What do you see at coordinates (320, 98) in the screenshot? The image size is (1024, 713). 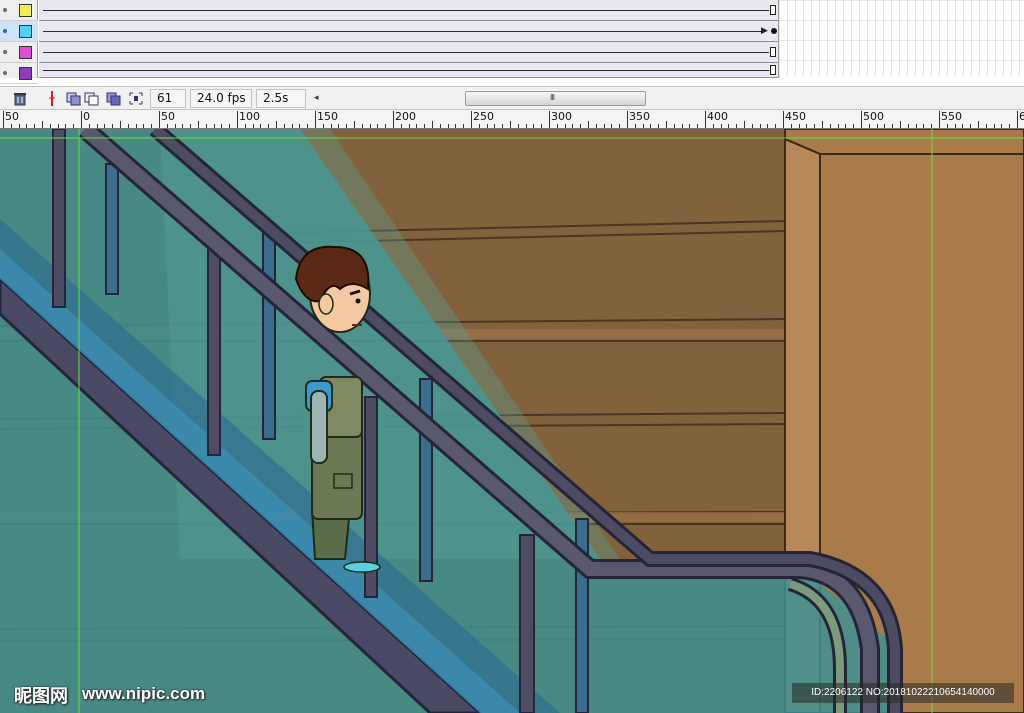 I see `scroll-left-arrow-icon: ◂` at bounding box center [320, 98].